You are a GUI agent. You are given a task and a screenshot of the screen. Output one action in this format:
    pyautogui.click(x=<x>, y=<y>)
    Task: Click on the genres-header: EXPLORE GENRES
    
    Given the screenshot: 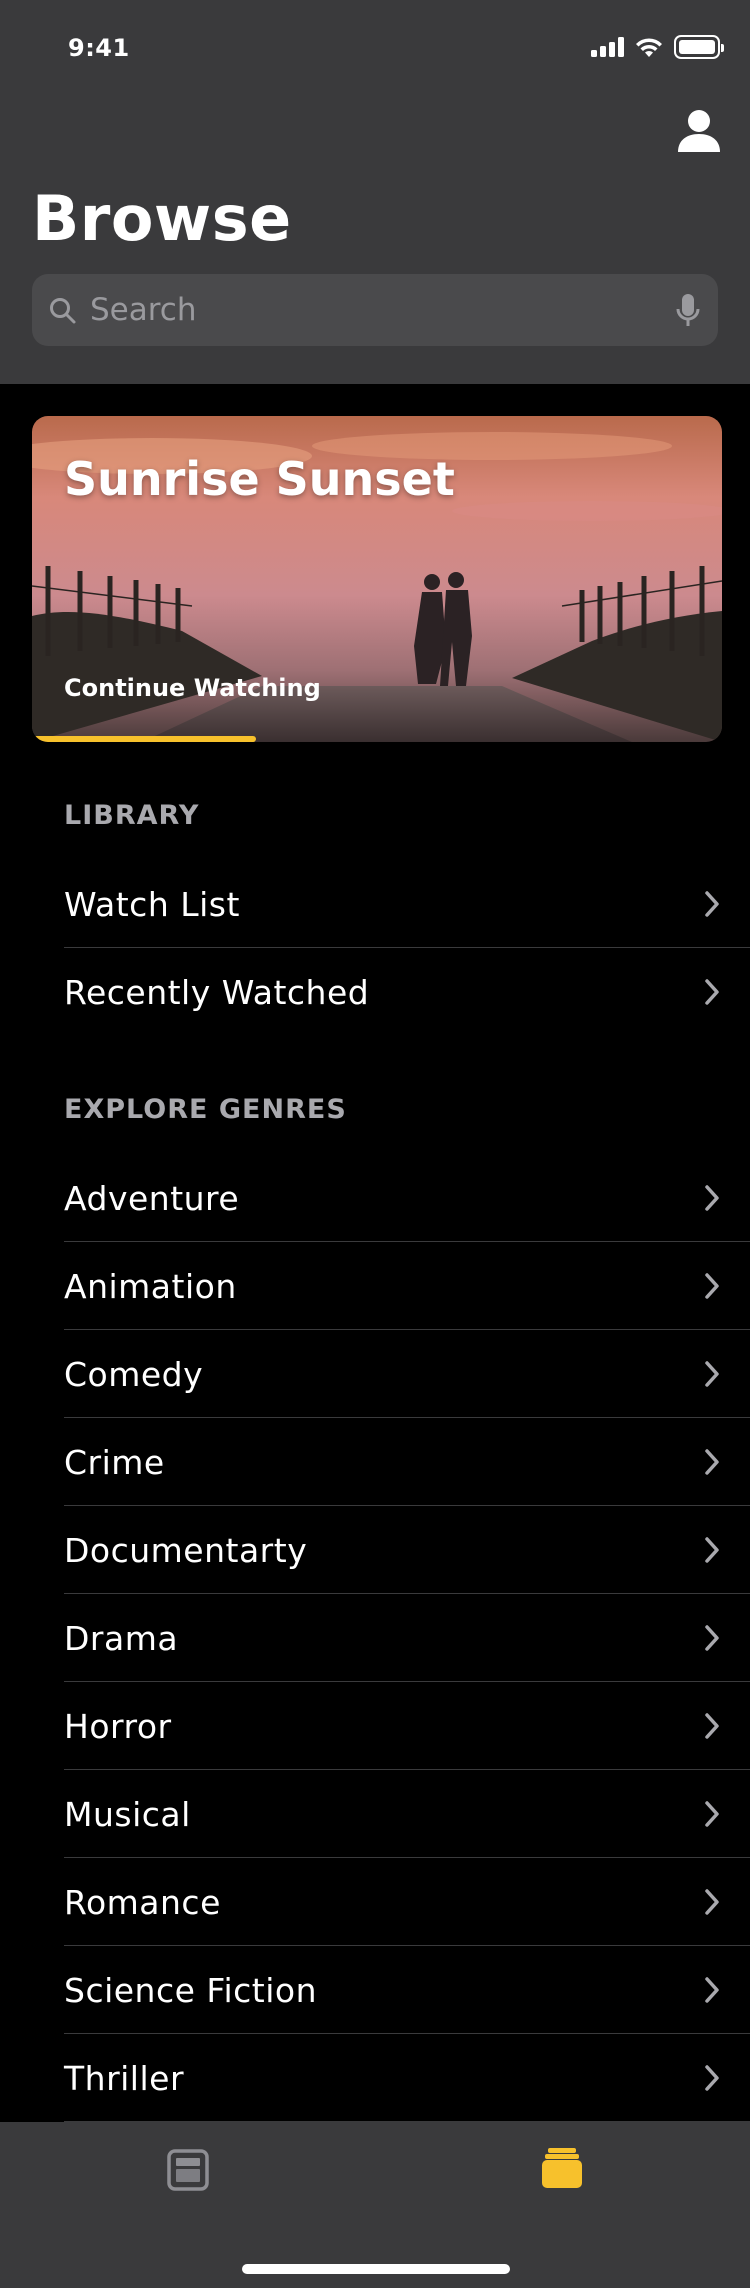 What is the action you would take?
    pyautogui.click(x=205, y=1109)
    